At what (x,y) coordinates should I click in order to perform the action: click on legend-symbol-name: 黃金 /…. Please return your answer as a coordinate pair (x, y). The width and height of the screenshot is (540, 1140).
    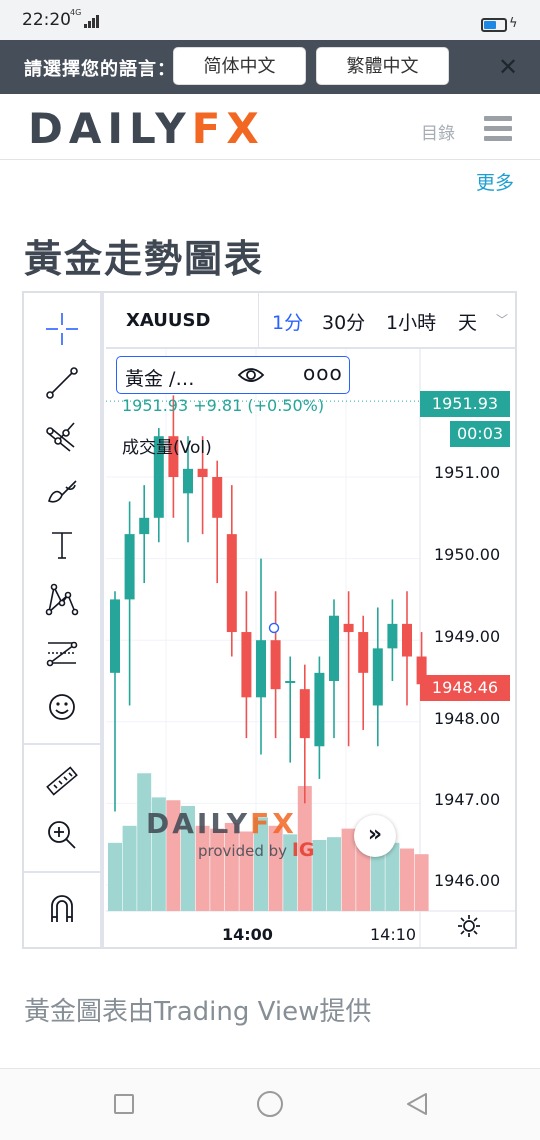
    Looking at the image, I should click on (160, 379).